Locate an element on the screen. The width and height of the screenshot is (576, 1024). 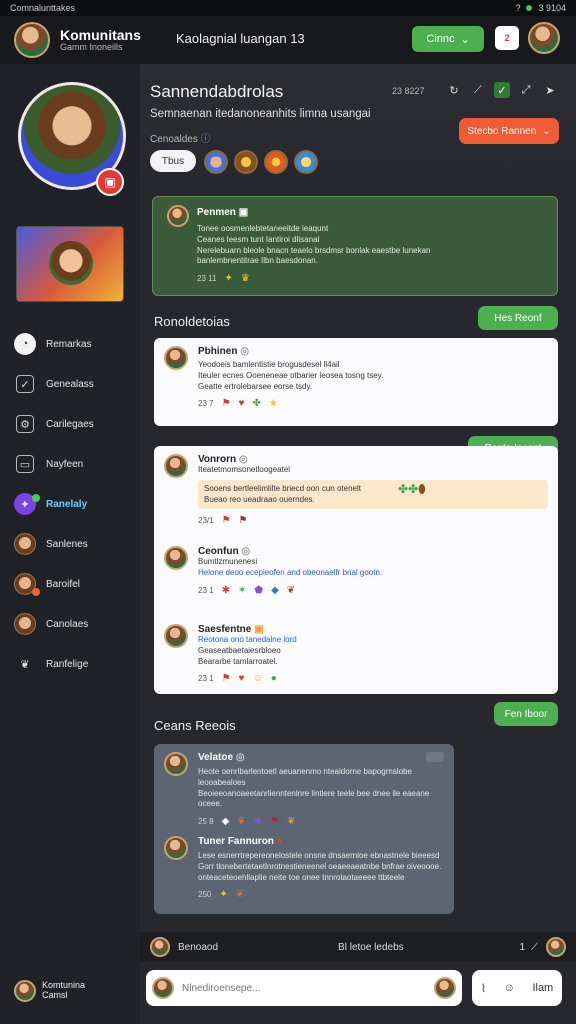
notification-button: 2 is located at coordinates (507, 38).